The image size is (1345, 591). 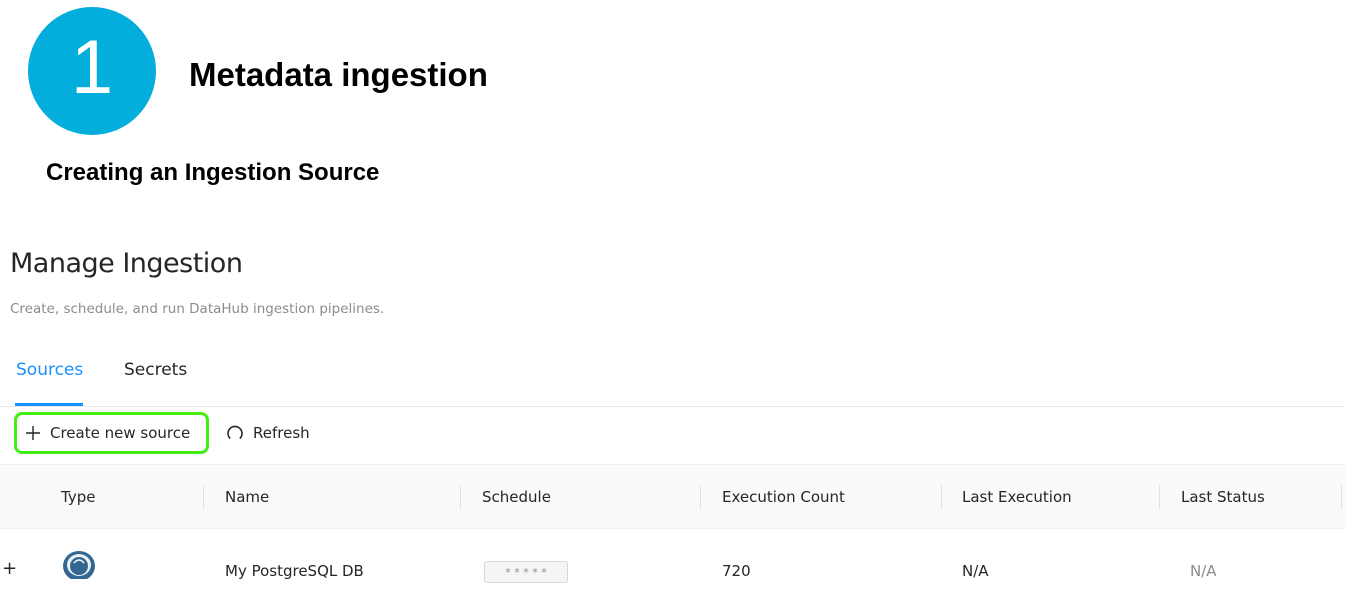 What do you see at coordinates (736, 571) in the screenshot?
I see `execution-count: 720` at bounding box center [736, 571].